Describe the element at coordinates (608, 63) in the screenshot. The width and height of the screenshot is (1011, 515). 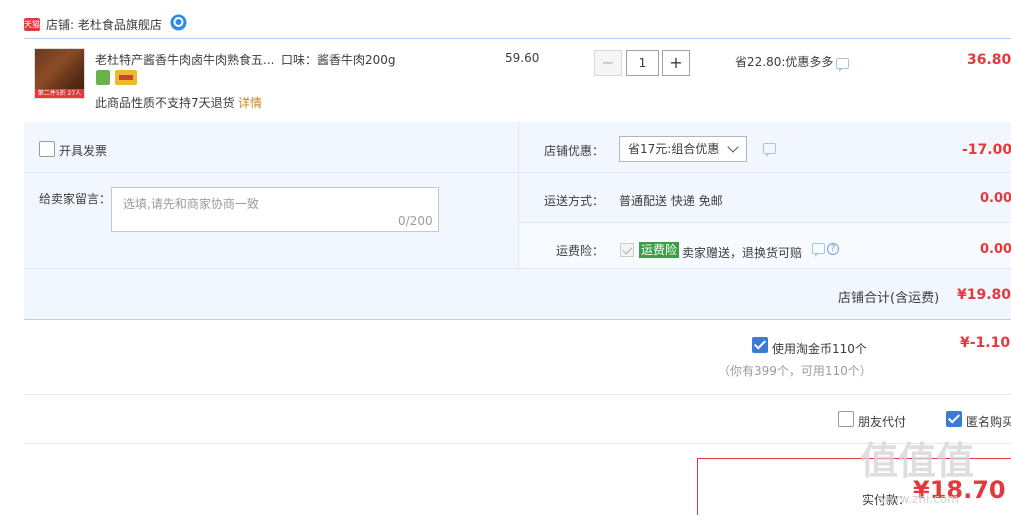
I see `quantity-decrease-button: −` at that location.